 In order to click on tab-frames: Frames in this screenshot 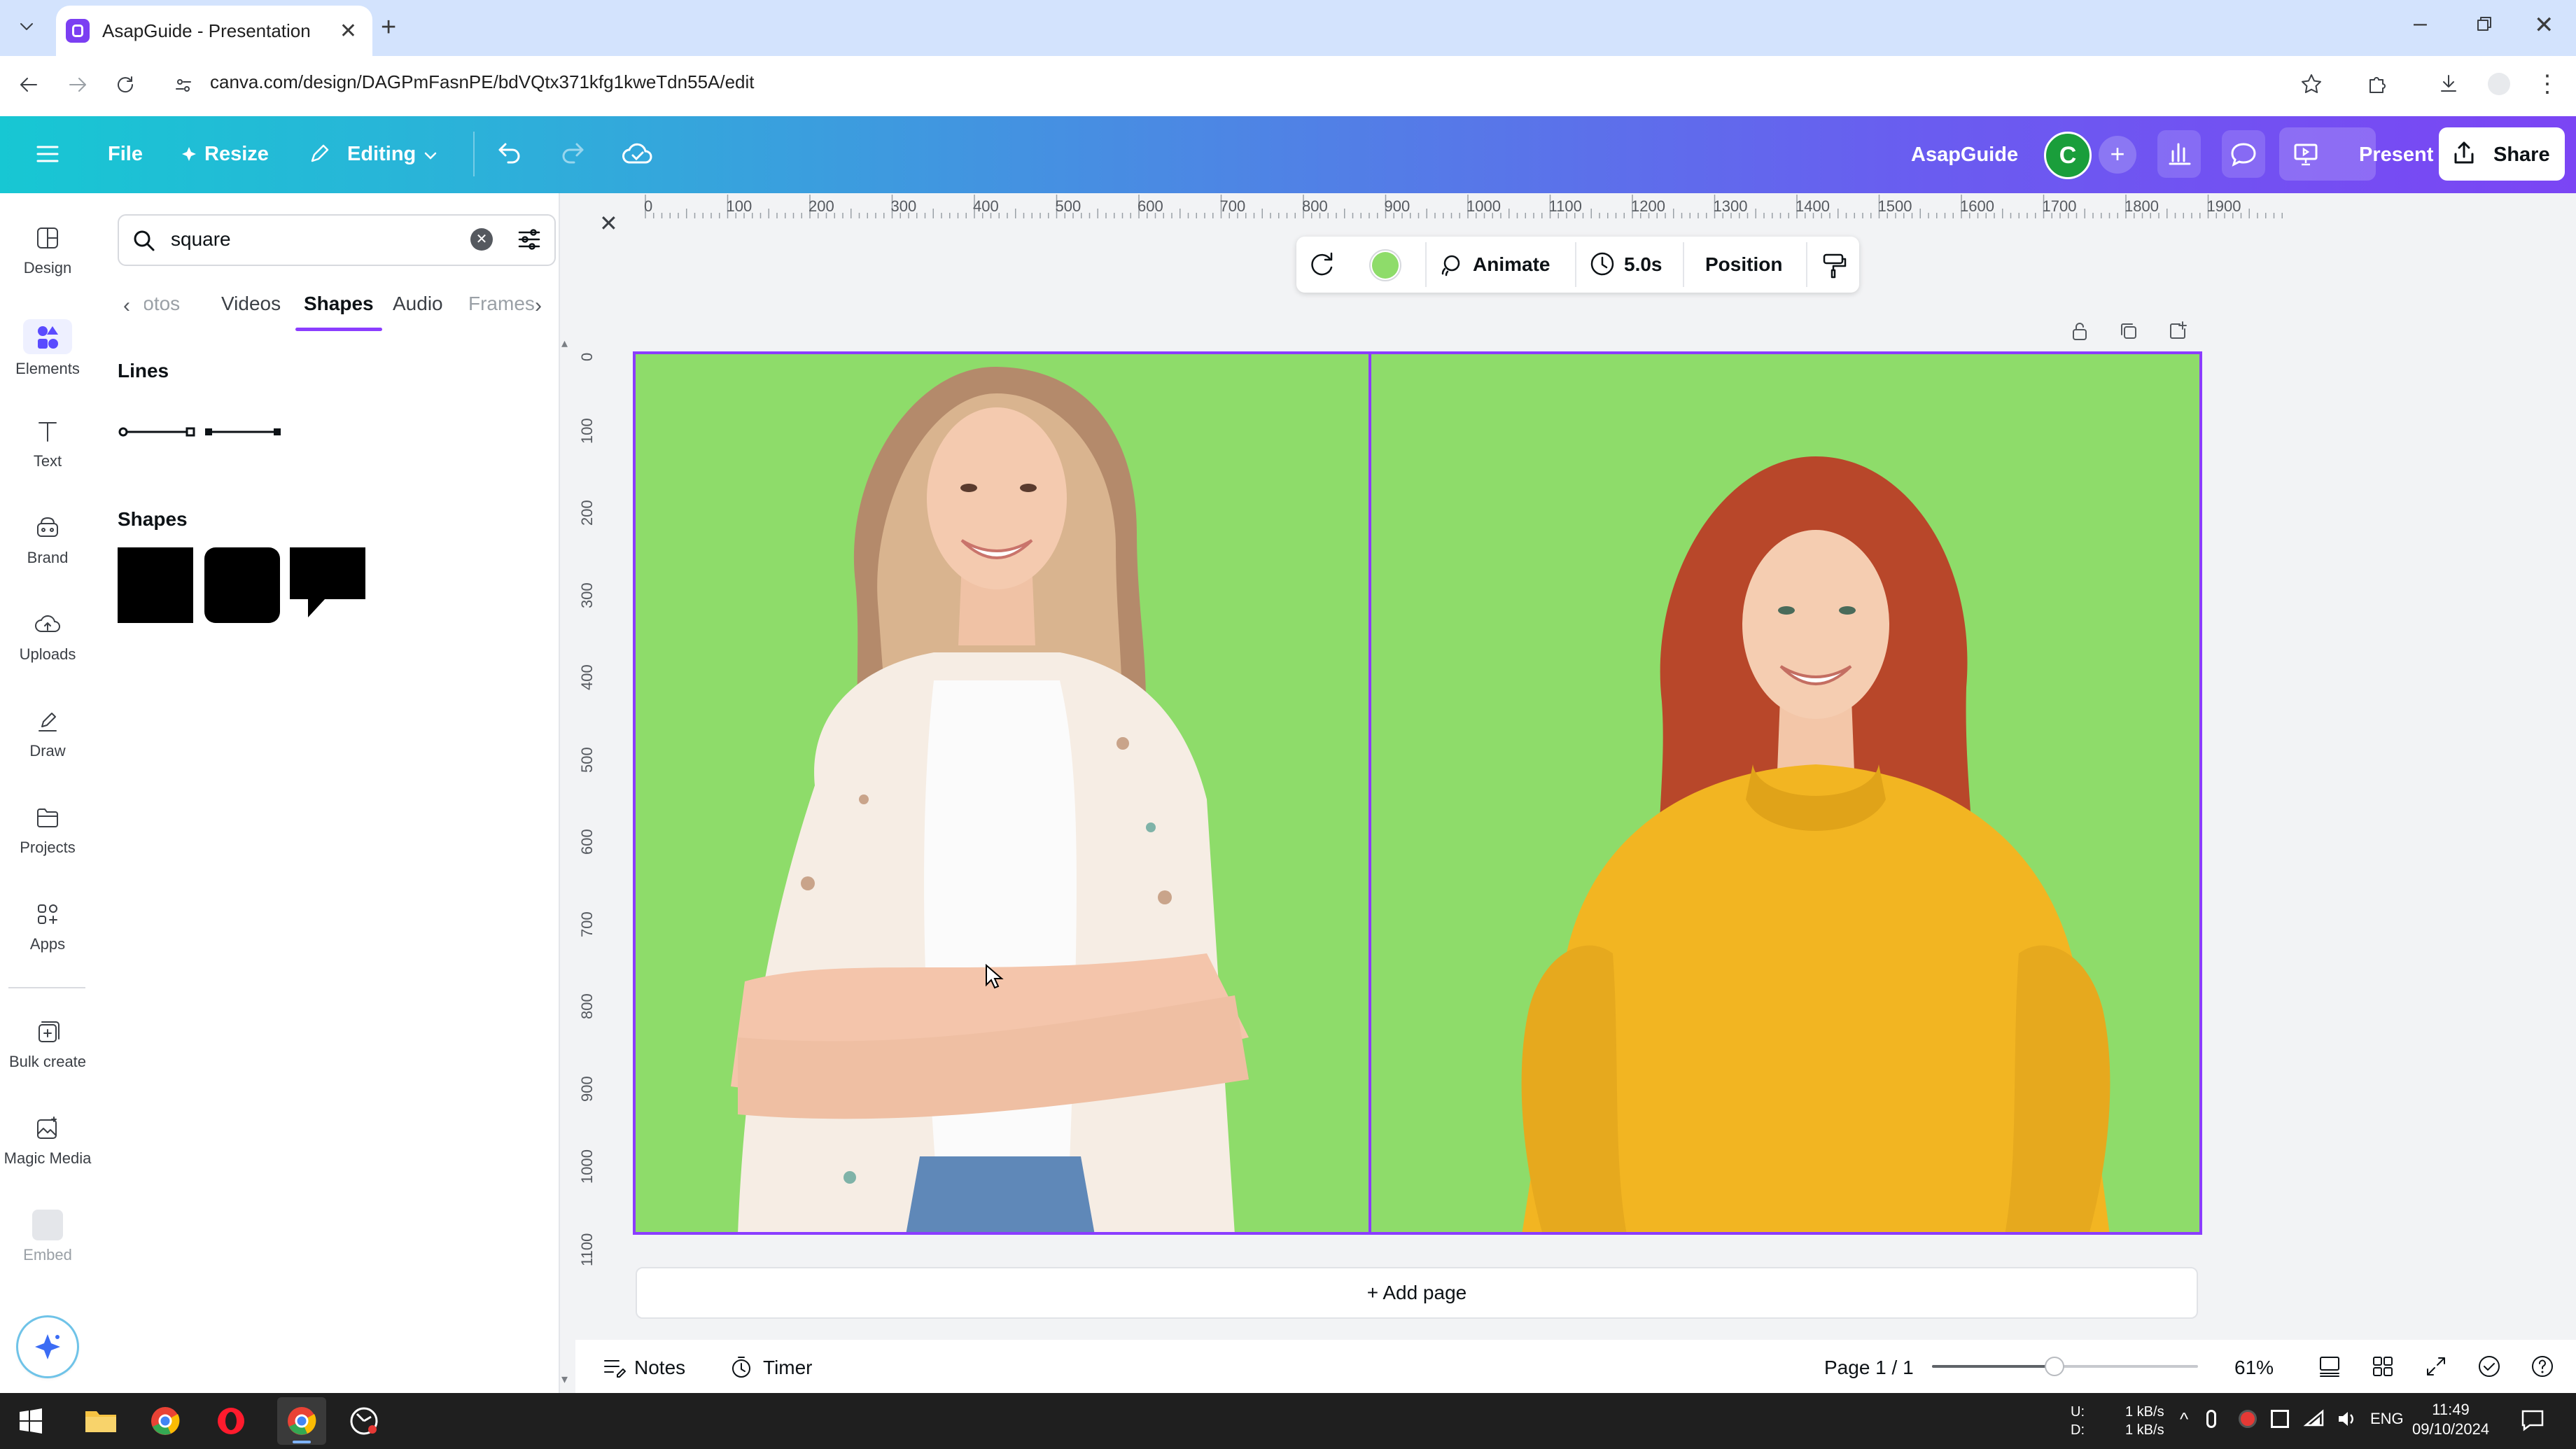, I will do `click(501, 304)`.